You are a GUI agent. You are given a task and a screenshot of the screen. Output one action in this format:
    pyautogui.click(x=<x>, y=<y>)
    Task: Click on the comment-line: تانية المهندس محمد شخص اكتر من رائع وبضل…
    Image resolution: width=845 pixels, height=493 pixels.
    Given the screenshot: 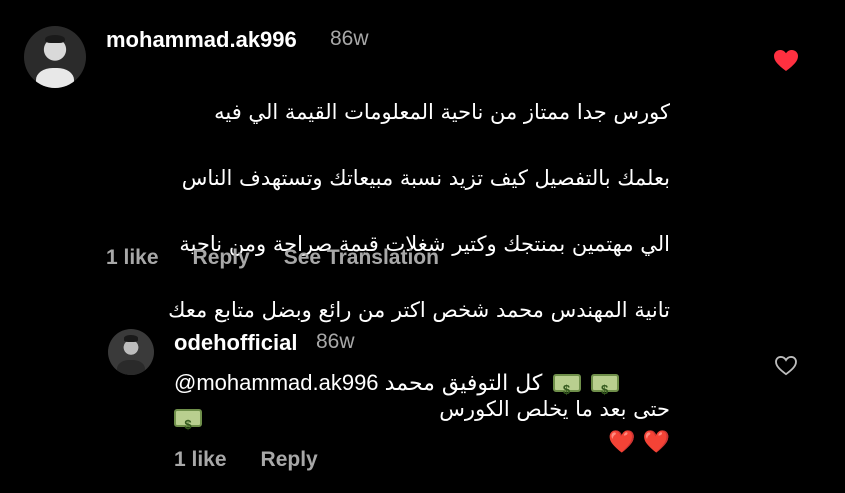 What is the action you would take?
    pyautogui.click(x=419, y=310)
    